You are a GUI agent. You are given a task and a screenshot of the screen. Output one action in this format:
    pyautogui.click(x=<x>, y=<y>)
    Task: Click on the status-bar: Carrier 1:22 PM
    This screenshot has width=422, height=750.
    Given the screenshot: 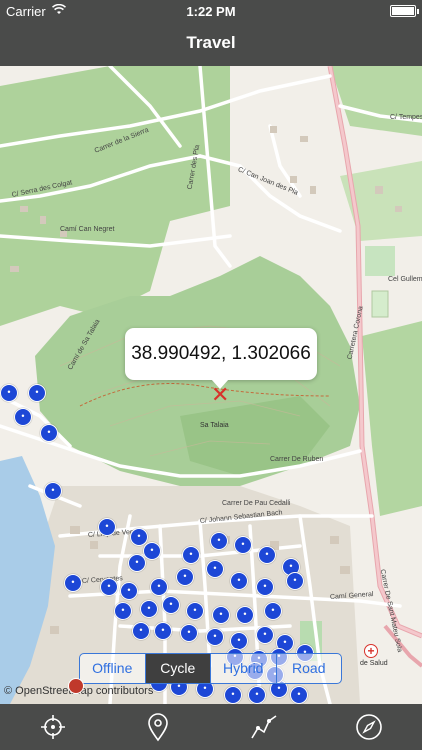 What is the action you would take?
    pyautogui.click(x=211, y=11)
    